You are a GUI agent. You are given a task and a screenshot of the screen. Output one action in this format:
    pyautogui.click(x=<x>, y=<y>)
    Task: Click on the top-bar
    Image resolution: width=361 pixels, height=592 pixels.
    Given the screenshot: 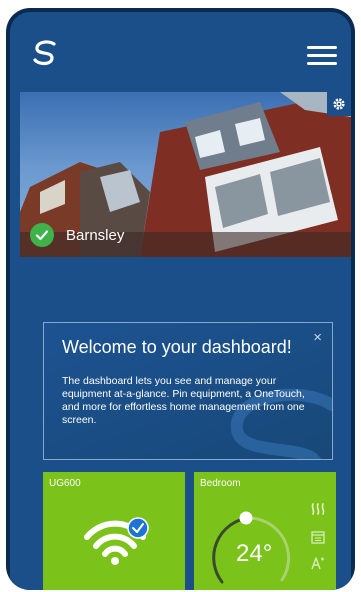 What is the action you would take?
    pyautogui.click(x=180, y=50)
    